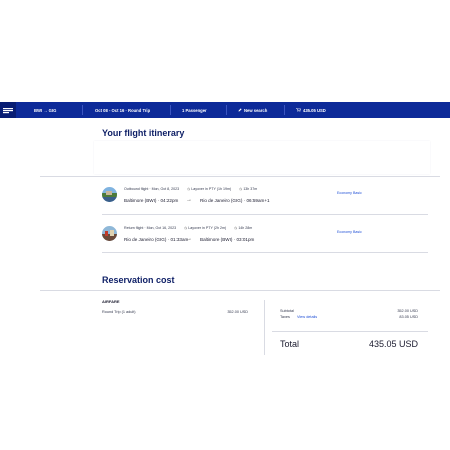  What do you see at coordinates (298, 110) in the screenshot?
I see `cart-icon` at bounding box center [298, 110].